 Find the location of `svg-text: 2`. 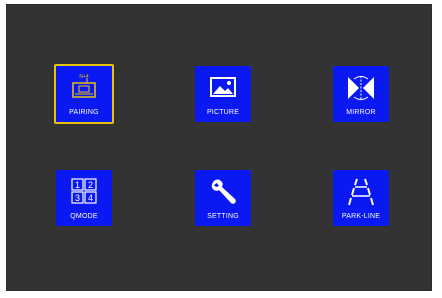

svg-text: 2 is located at coordinates (90, 185).